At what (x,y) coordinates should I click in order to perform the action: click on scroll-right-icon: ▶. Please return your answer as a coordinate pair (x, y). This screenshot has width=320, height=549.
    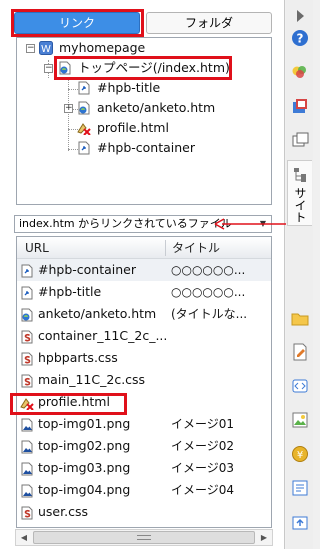
    Looking at the image, I should click on (264, 537).